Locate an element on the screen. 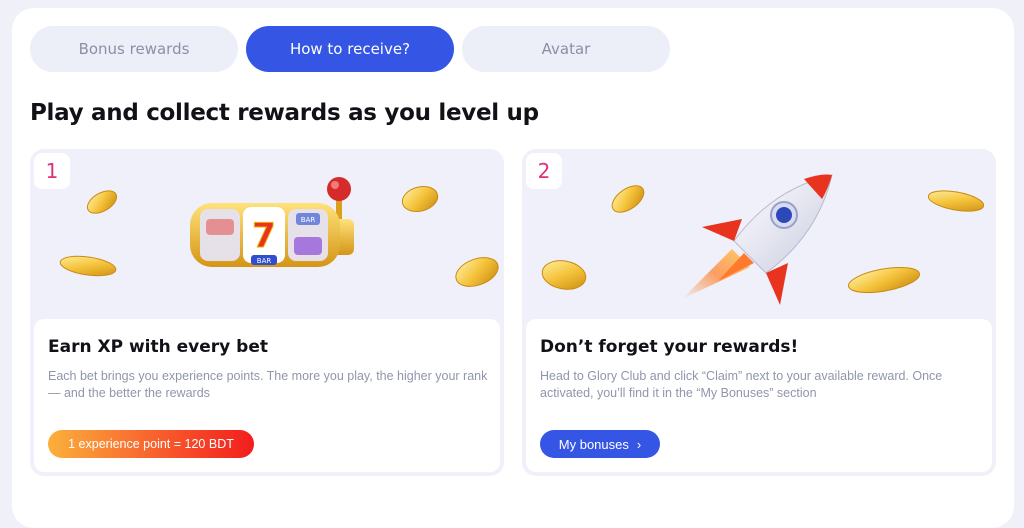  slot-bar-label: BAR is located at coordinates (264, 261).